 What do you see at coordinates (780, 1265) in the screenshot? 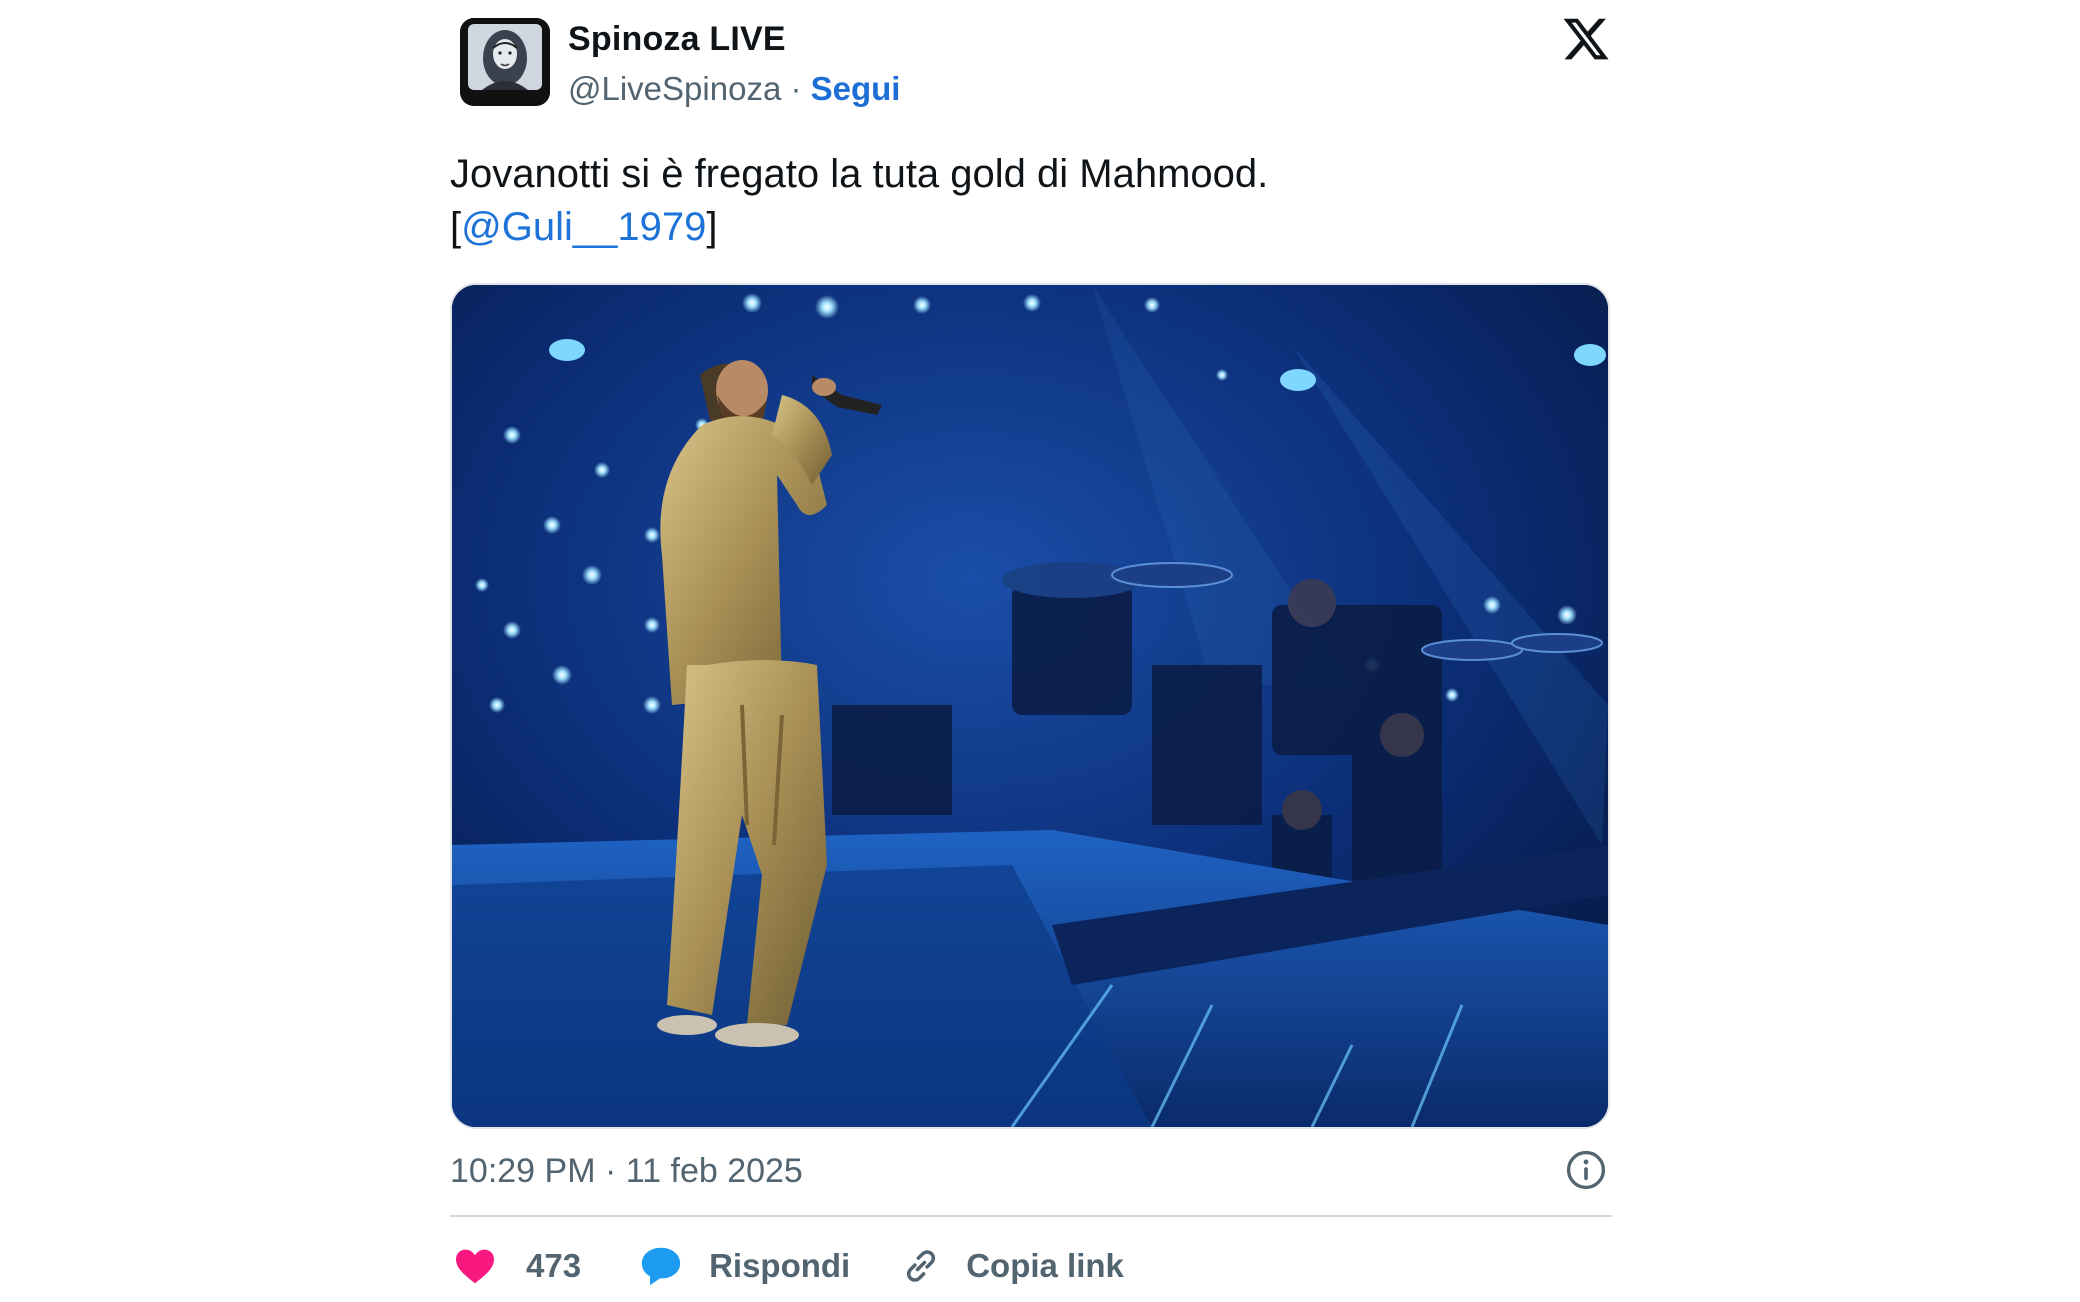
I see `reply-label: Rispondi` at bounding box center [780, 1265].